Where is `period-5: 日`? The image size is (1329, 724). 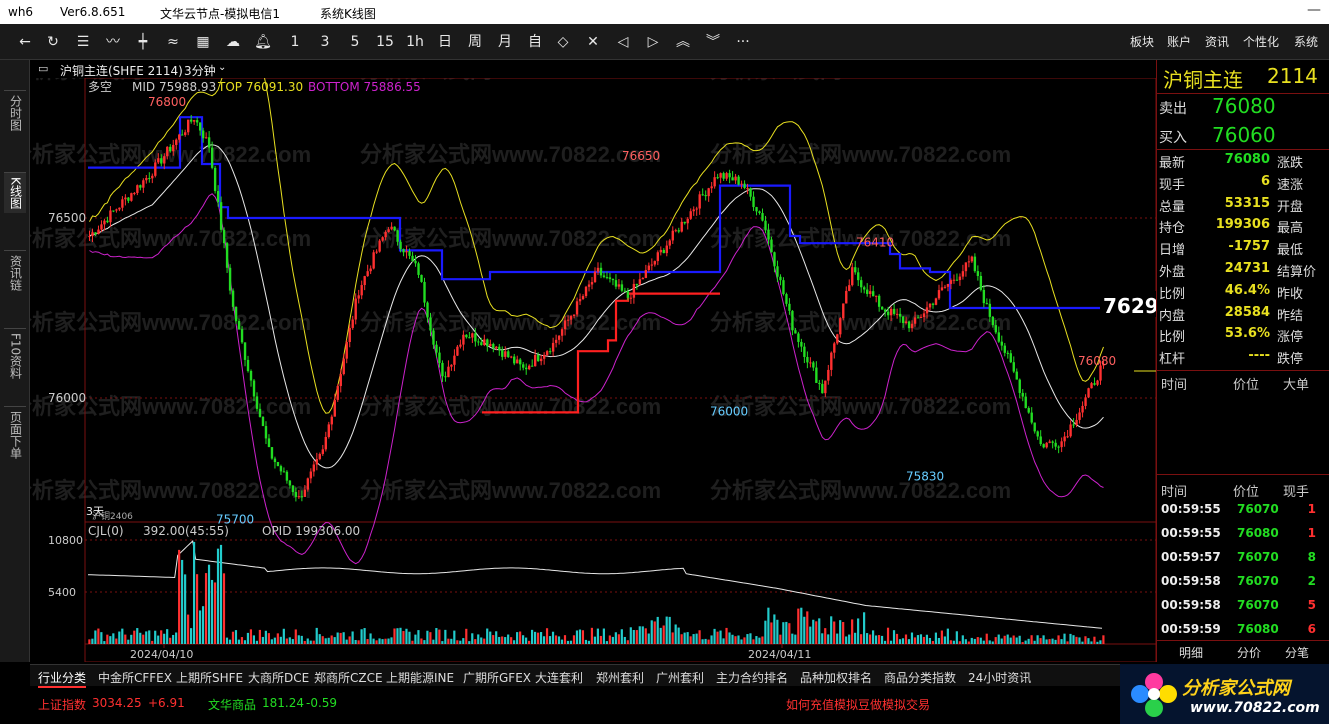 period-5: 日 is located at coordinates (445, 42).